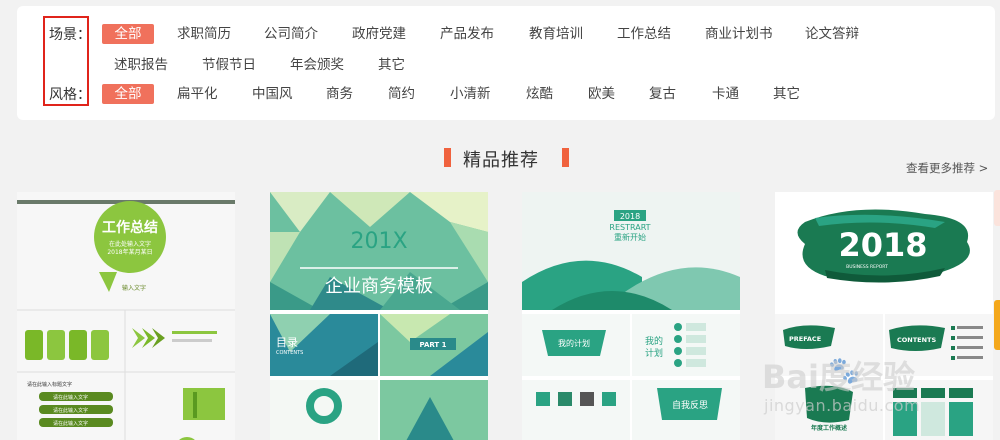 Image resolution: width=1000 pixels, height=440 pixels. I want to click on card-2-toc-label: 目录, so click(287, 342).